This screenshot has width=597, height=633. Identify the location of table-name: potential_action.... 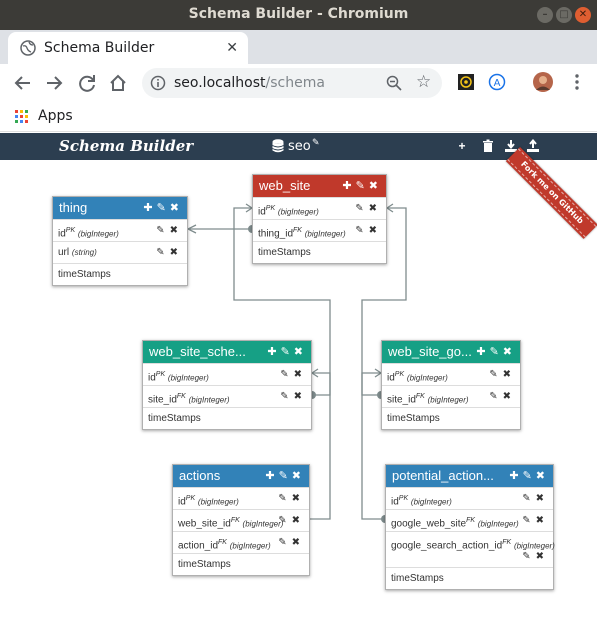
(443, 476).